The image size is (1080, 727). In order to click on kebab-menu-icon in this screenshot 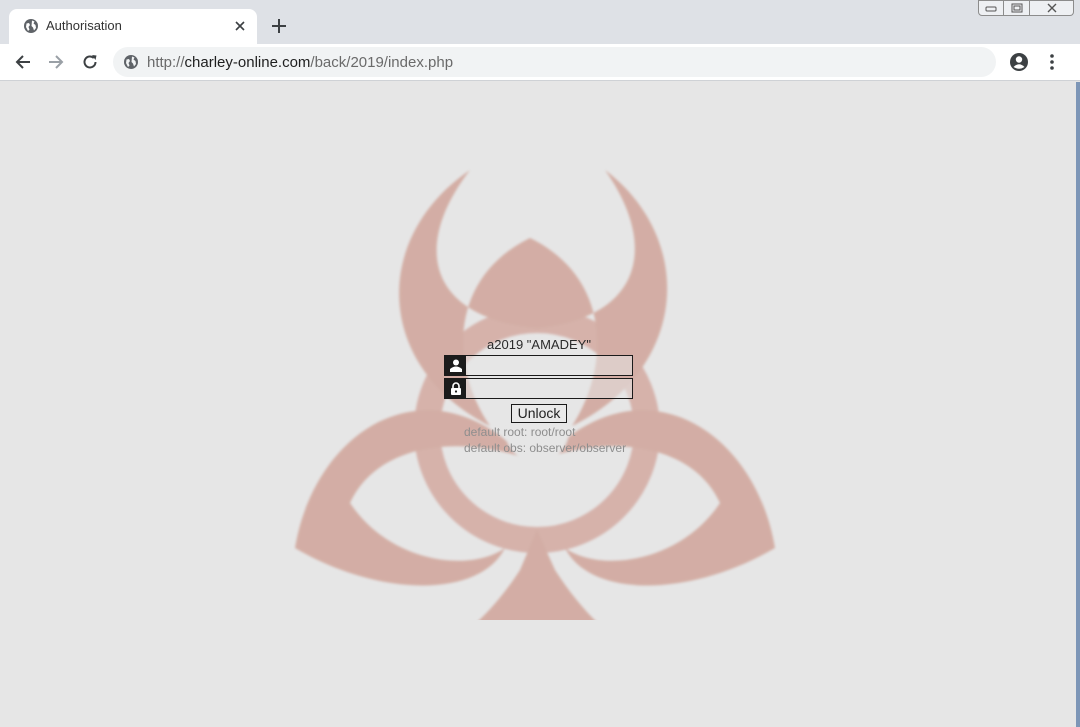, I will do `click(1052, 62)`.